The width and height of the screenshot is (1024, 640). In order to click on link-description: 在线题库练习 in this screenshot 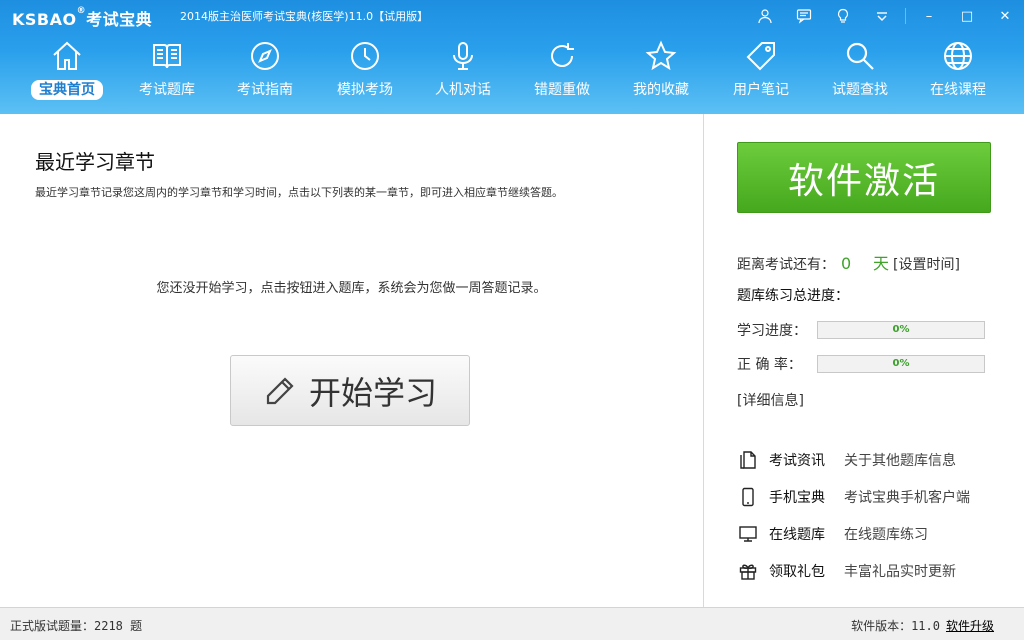, I will do `click(886, 535)`.